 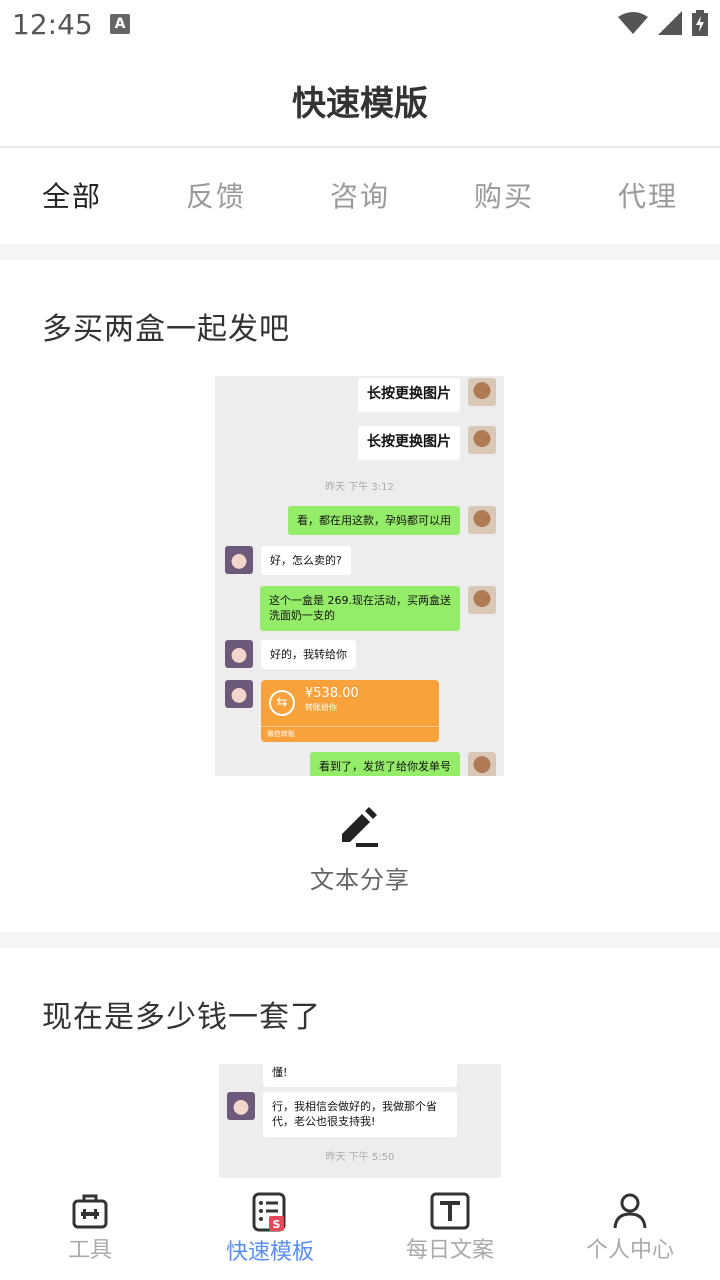 I want to click on nav-daily-copy: 每日文案, so click(x=450, y=1229).